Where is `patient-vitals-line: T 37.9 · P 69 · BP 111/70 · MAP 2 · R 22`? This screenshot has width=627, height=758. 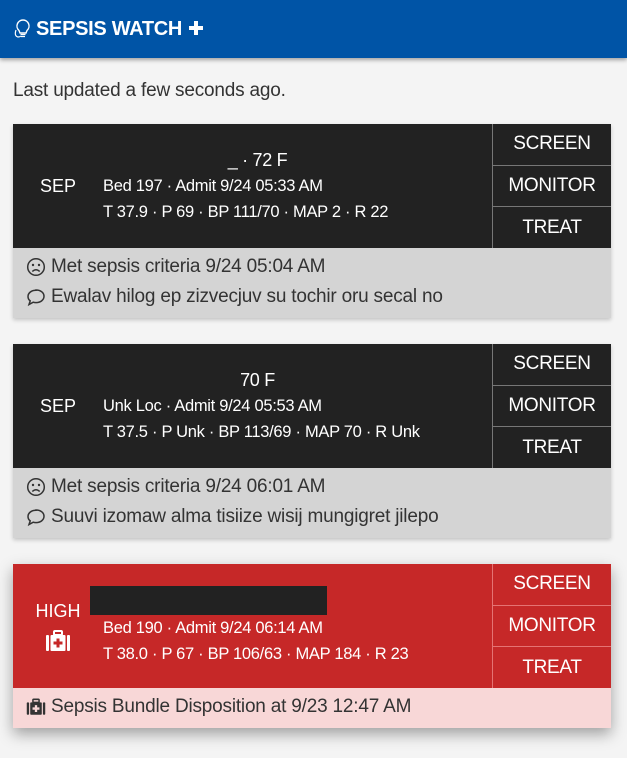
patient-vitals-line: T 37.9 · P 69 · BP 111/70 · MAP 2 · R 22 is located at coordinates (246, 212).